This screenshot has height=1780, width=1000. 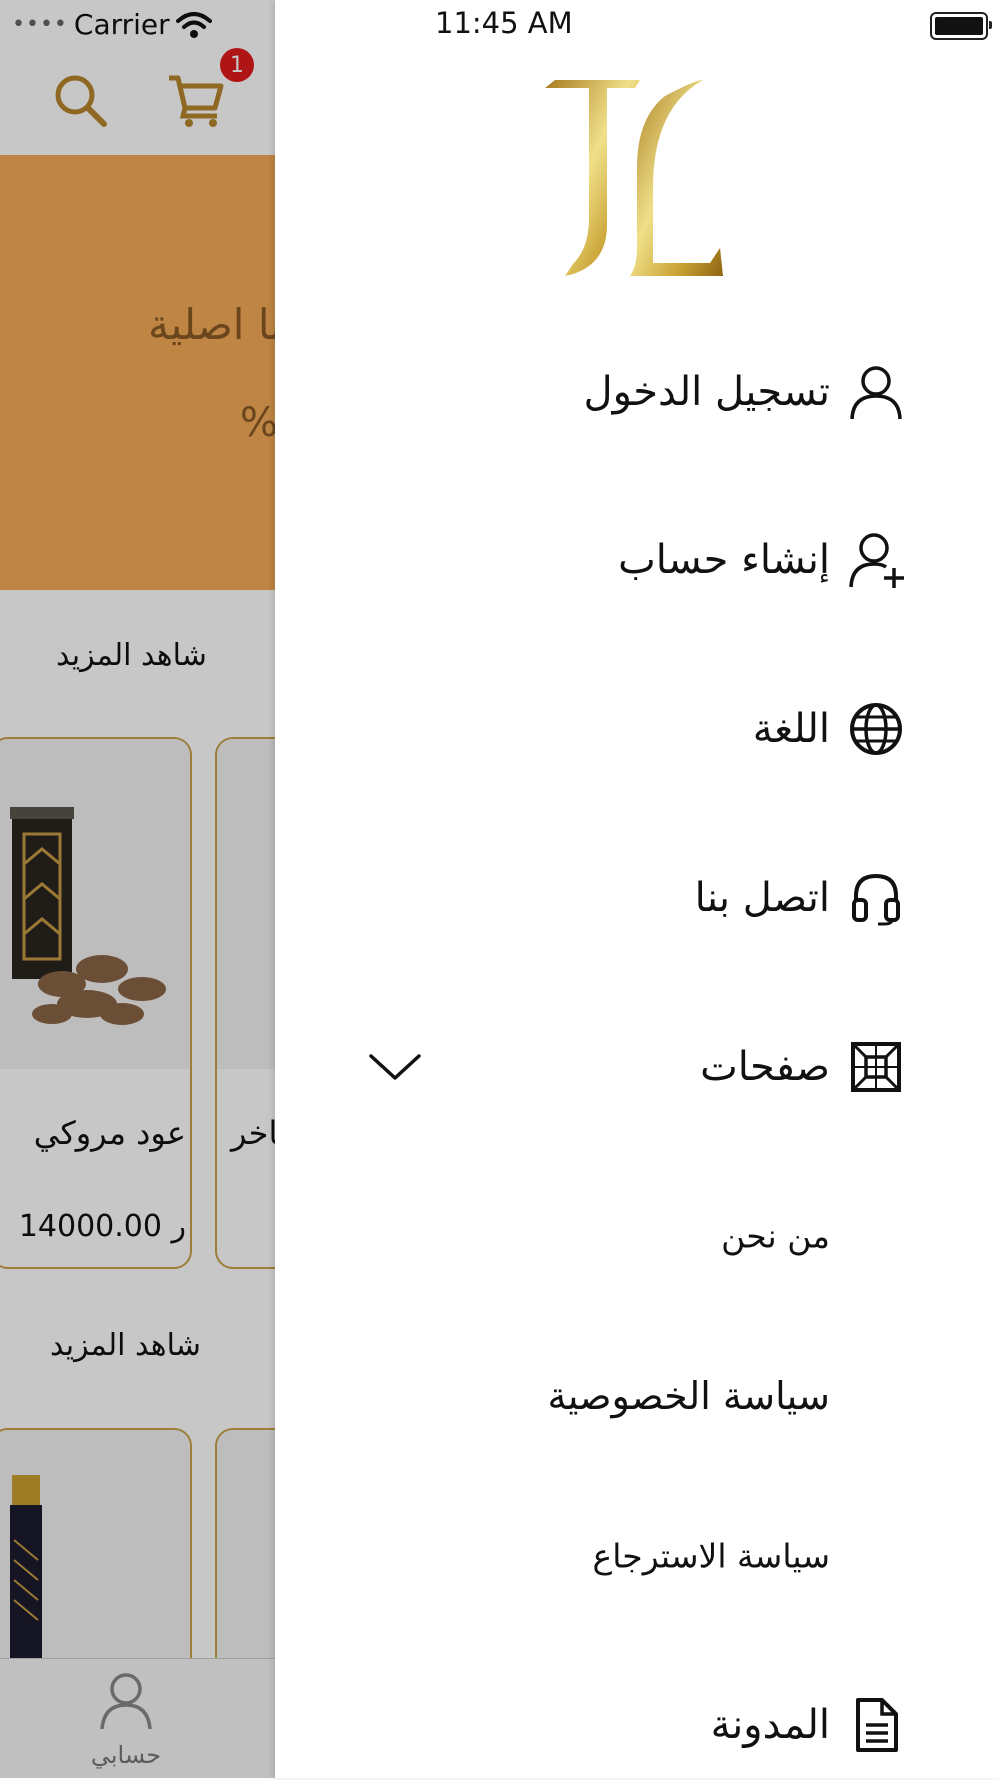 What do you see at coordinates (877, 1725) in the screenshot?
I see `document-icon` at bounding box center [877, 1725].